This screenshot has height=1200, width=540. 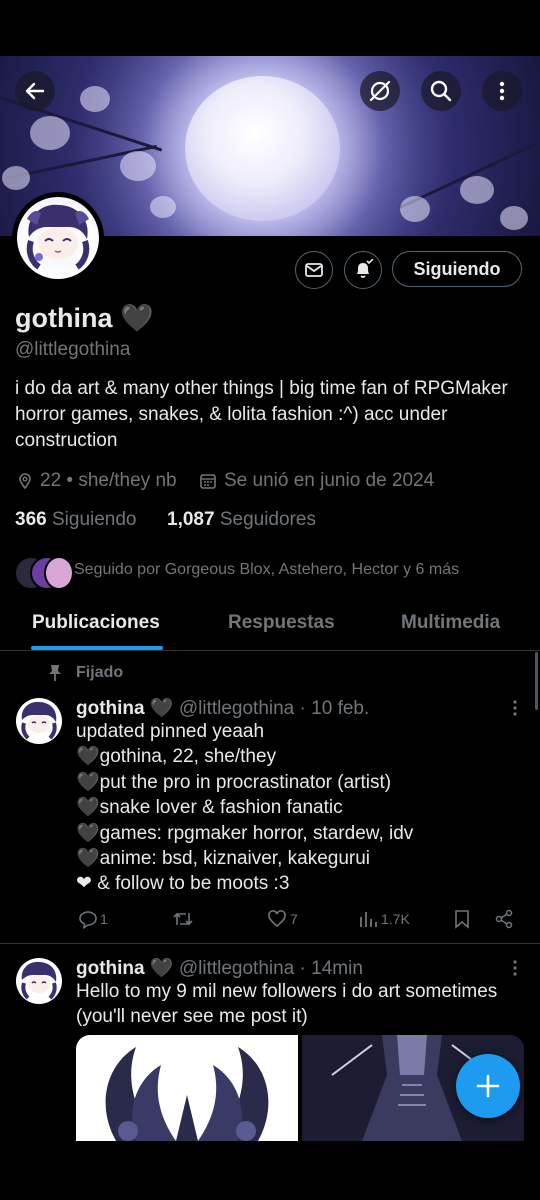 What do you see at coordinates (208, 481) in the screenshot?
I see `calendar-icon` at bounding box center [208, 481].